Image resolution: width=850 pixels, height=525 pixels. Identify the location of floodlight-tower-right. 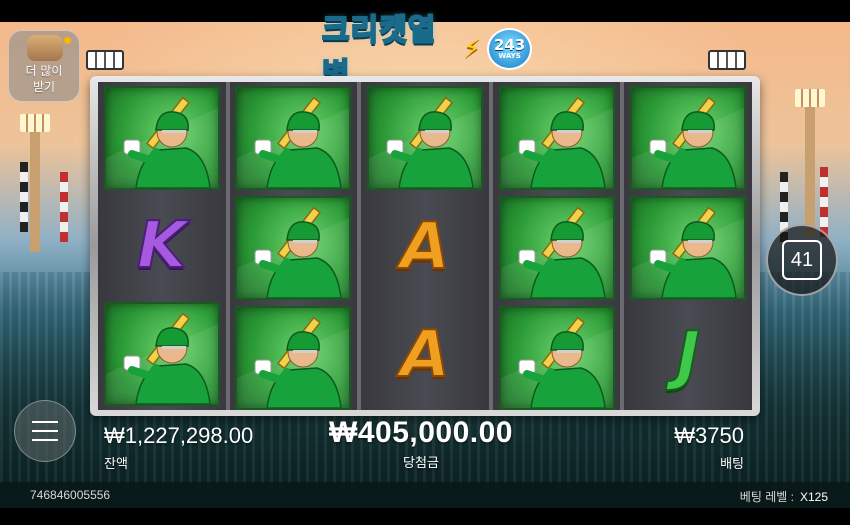
(810, 163).